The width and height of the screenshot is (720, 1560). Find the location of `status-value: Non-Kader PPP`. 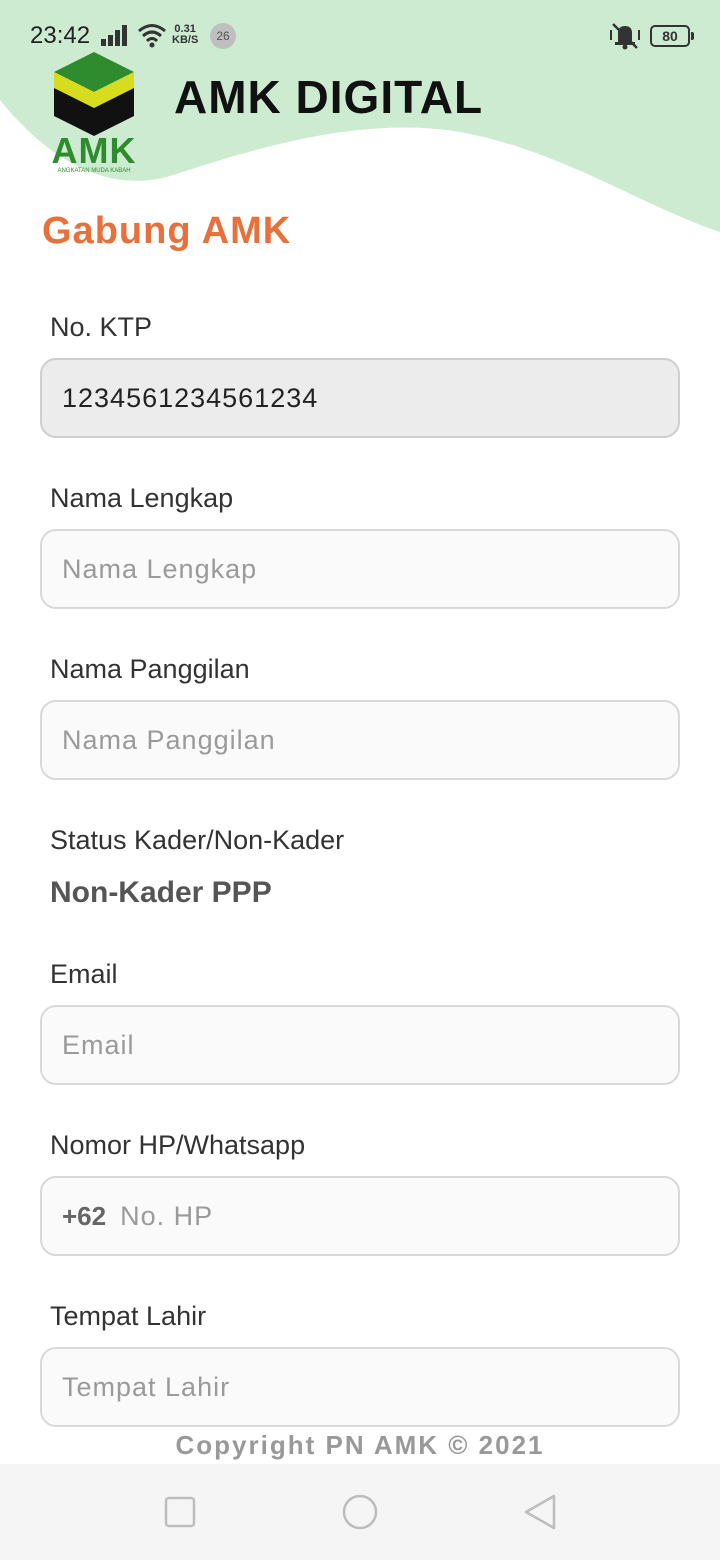

status-value: Non-Kader PPP is located at coordinates (161, 892).